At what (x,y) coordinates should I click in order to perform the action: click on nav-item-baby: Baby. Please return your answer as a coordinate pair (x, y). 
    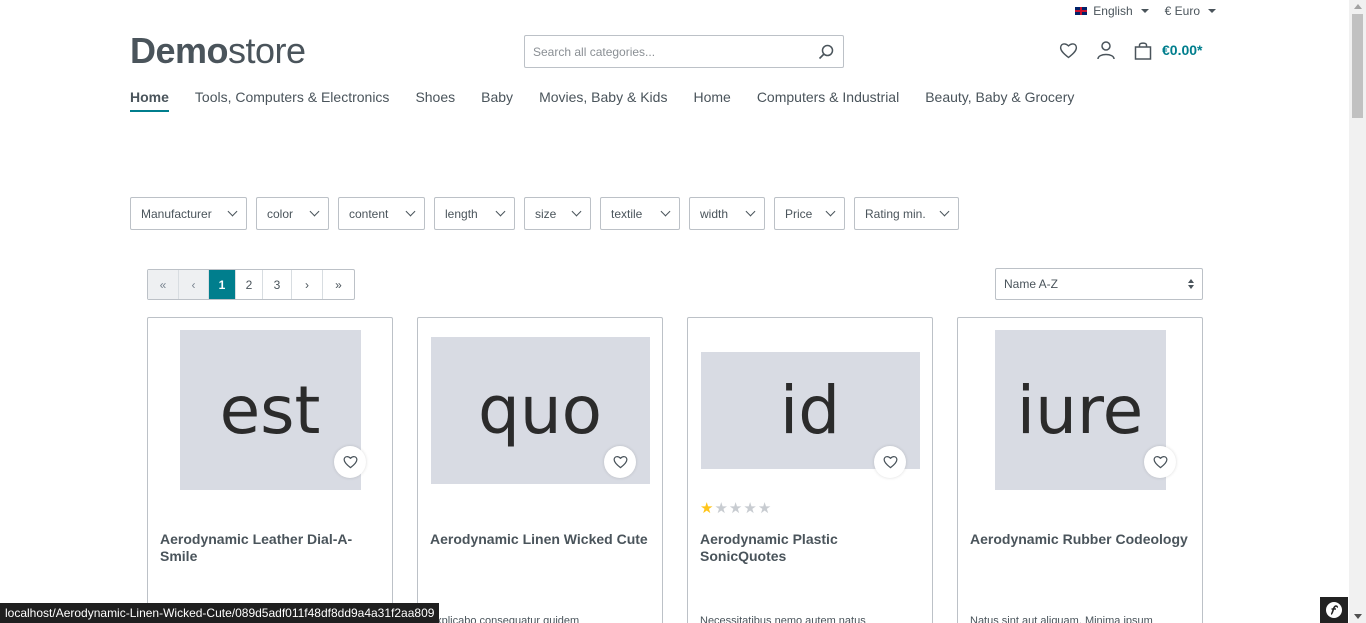
    Looking at the image, I should click on (497, 100).